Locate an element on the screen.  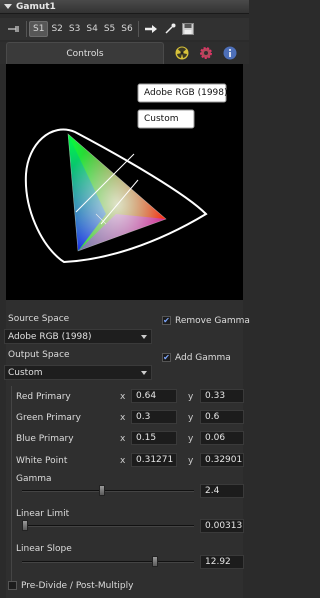
gamma-value-field: 2.4 is located at coordinates (222, 491).